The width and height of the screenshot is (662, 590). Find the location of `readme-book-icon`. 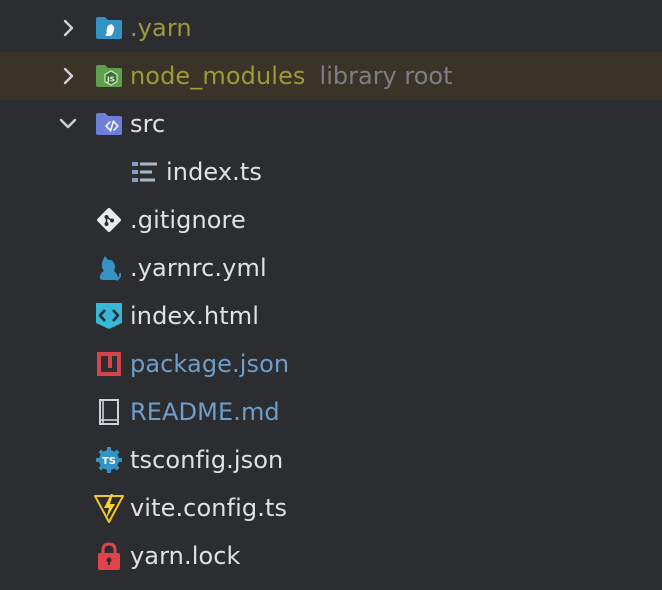

readme-book-icon is located at coordinates (109, 412).